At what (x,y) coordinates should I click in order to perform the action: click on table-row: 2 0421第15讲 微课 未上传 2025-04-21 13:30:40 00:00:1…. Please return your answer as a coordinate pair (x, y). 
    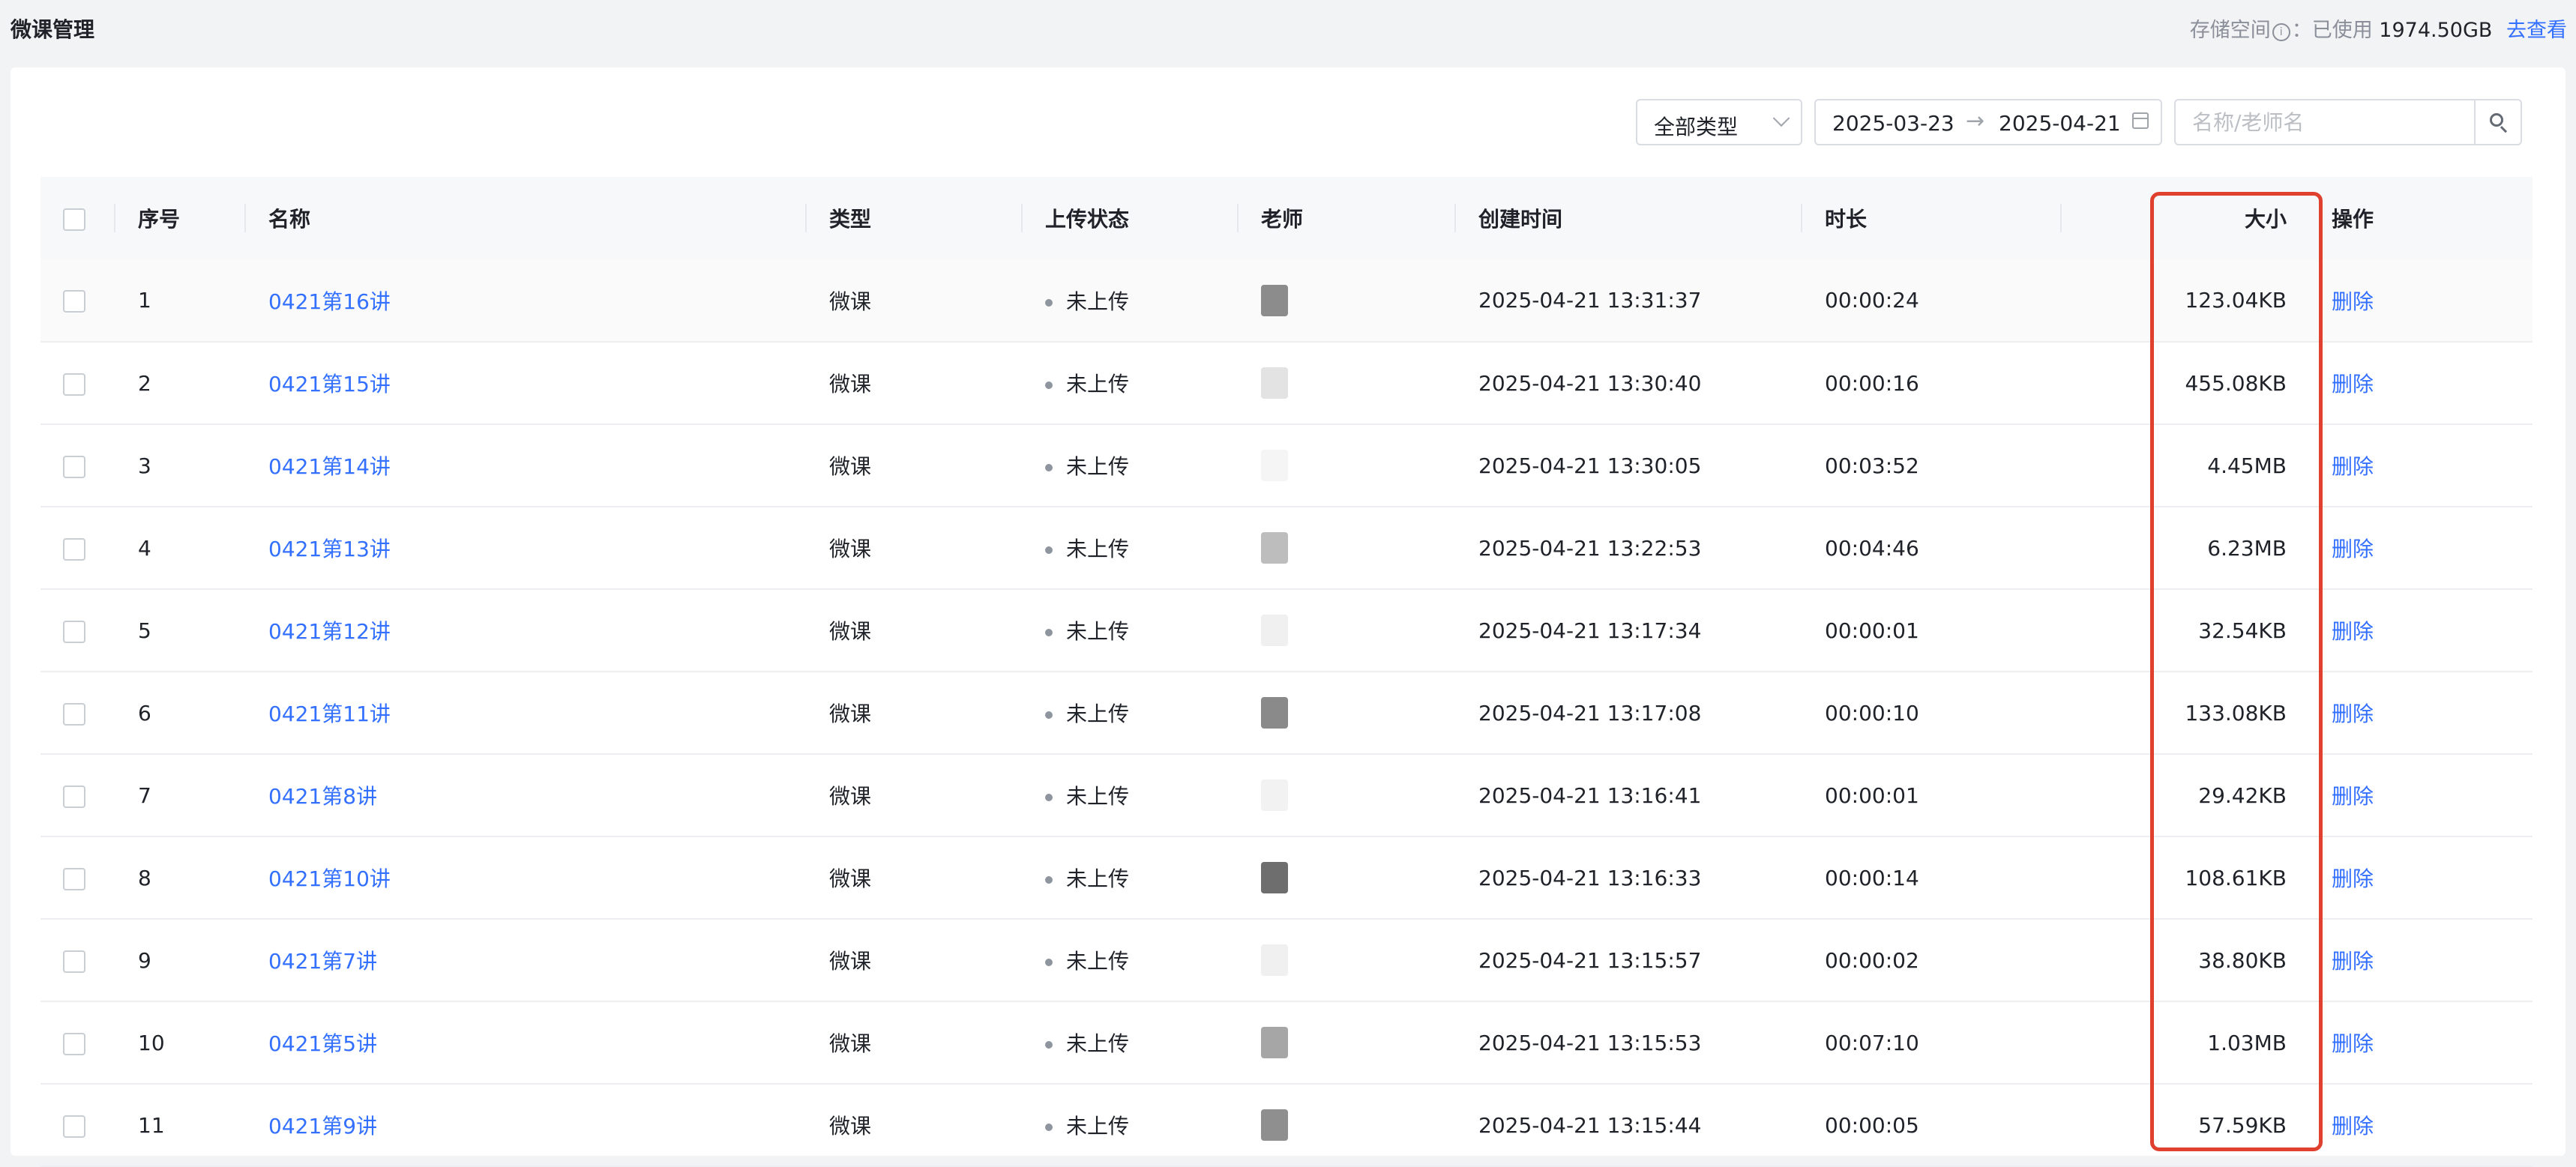
    Looking at the image, I should click on (1287, 383).